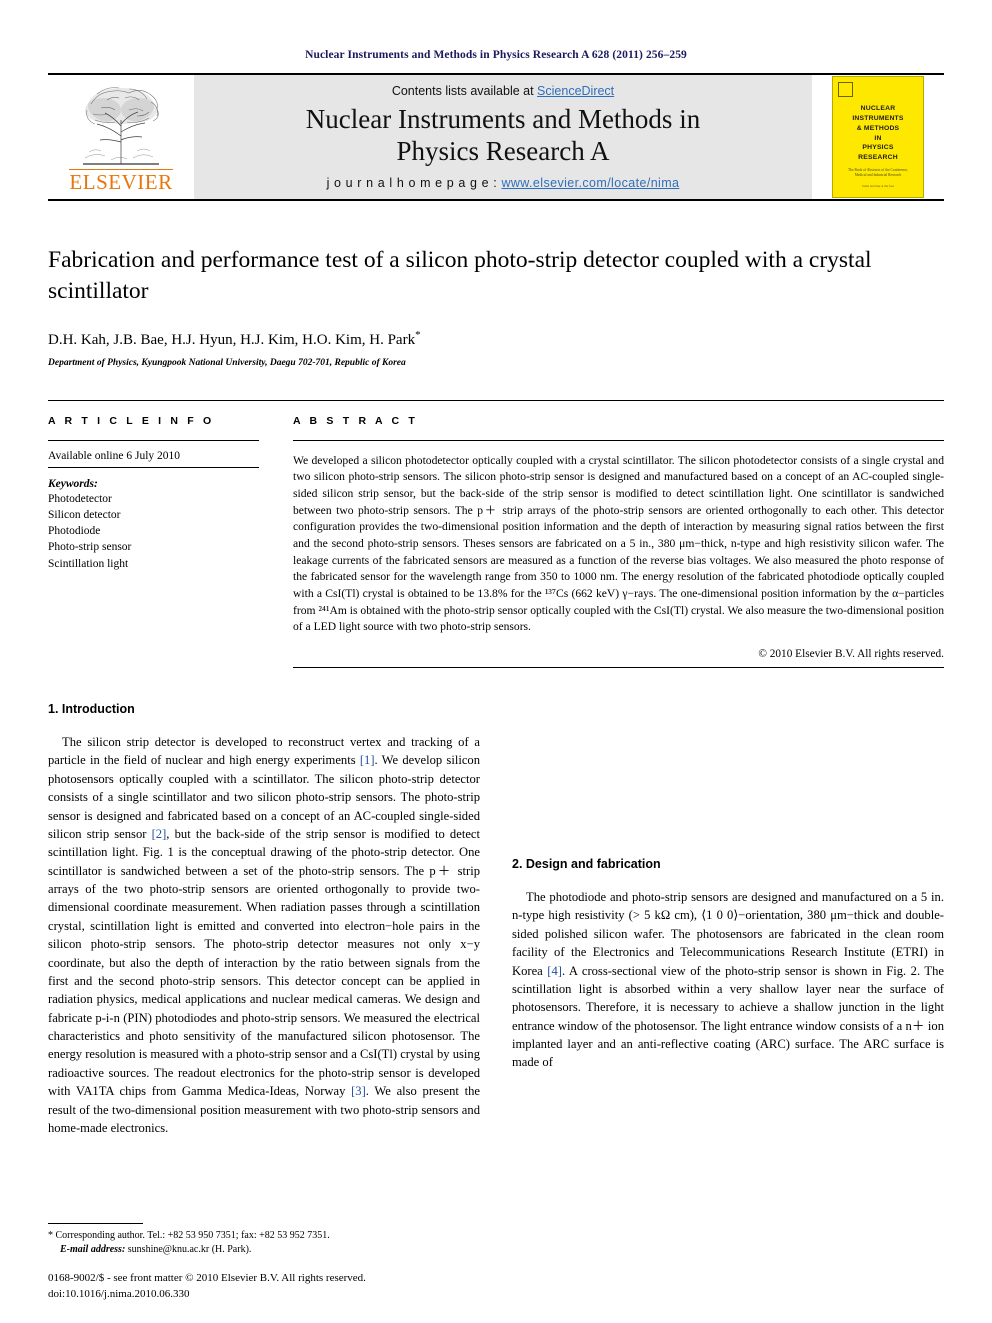  What do you see at coordinates (90, 547) in the screenshot?
I see `keyword-item: Photo-strip sensor` at bounding box center [90, 547].